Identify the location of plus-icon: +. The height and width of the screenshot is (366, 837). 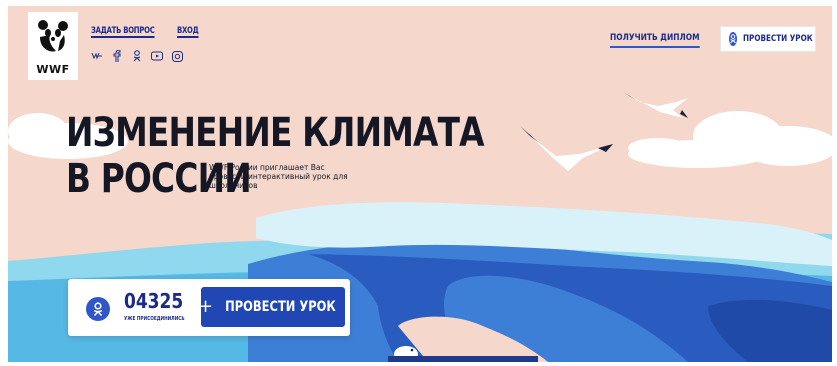
(205, 306).